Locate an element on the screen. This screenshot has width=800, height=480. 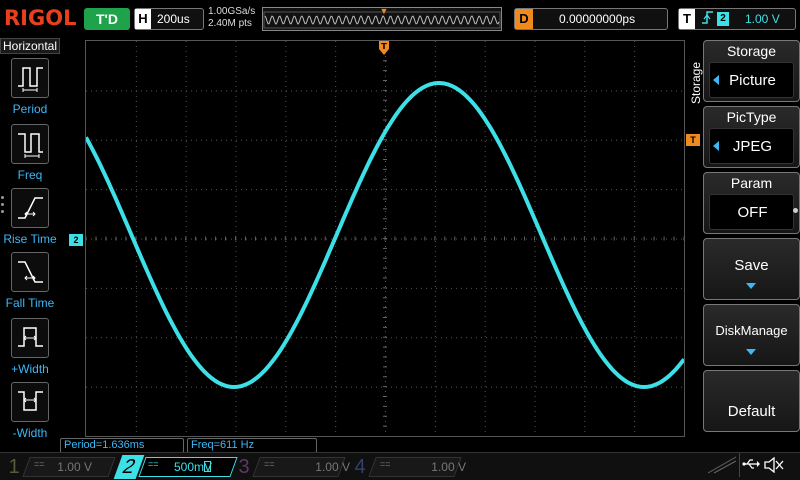
measure-freq: Freq is located at coordinates (30, 155).